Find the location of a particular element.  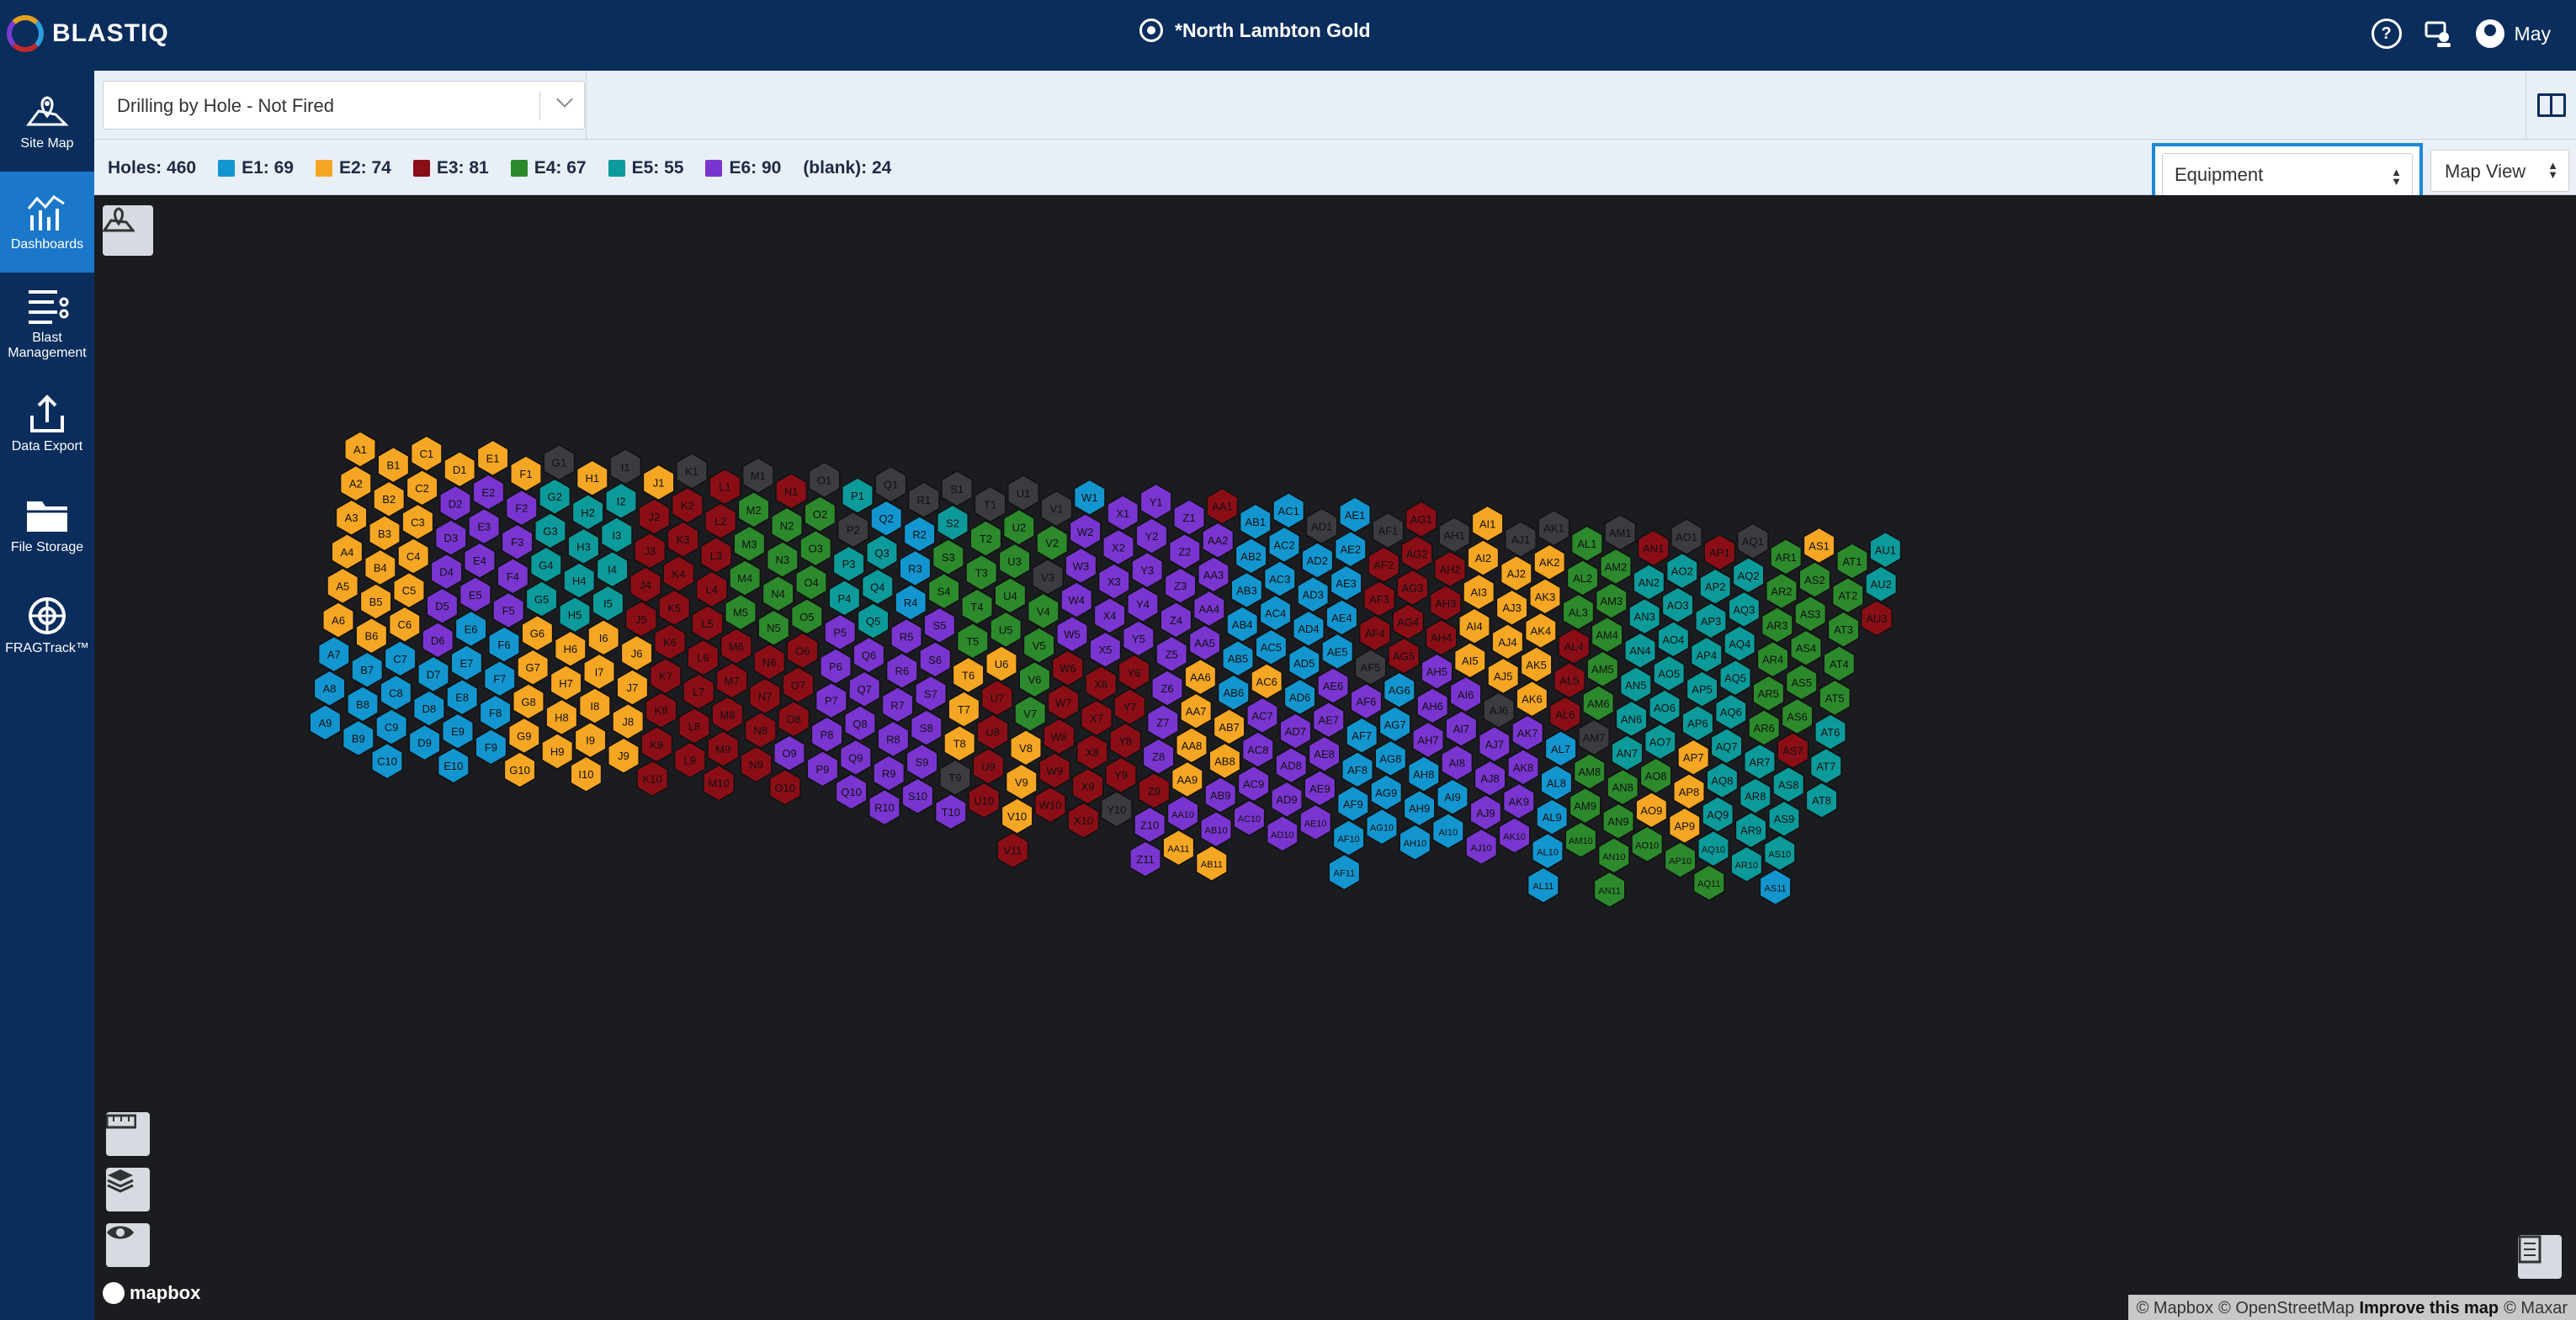

drill-hole: B1 is located at coordinates (394, 465).